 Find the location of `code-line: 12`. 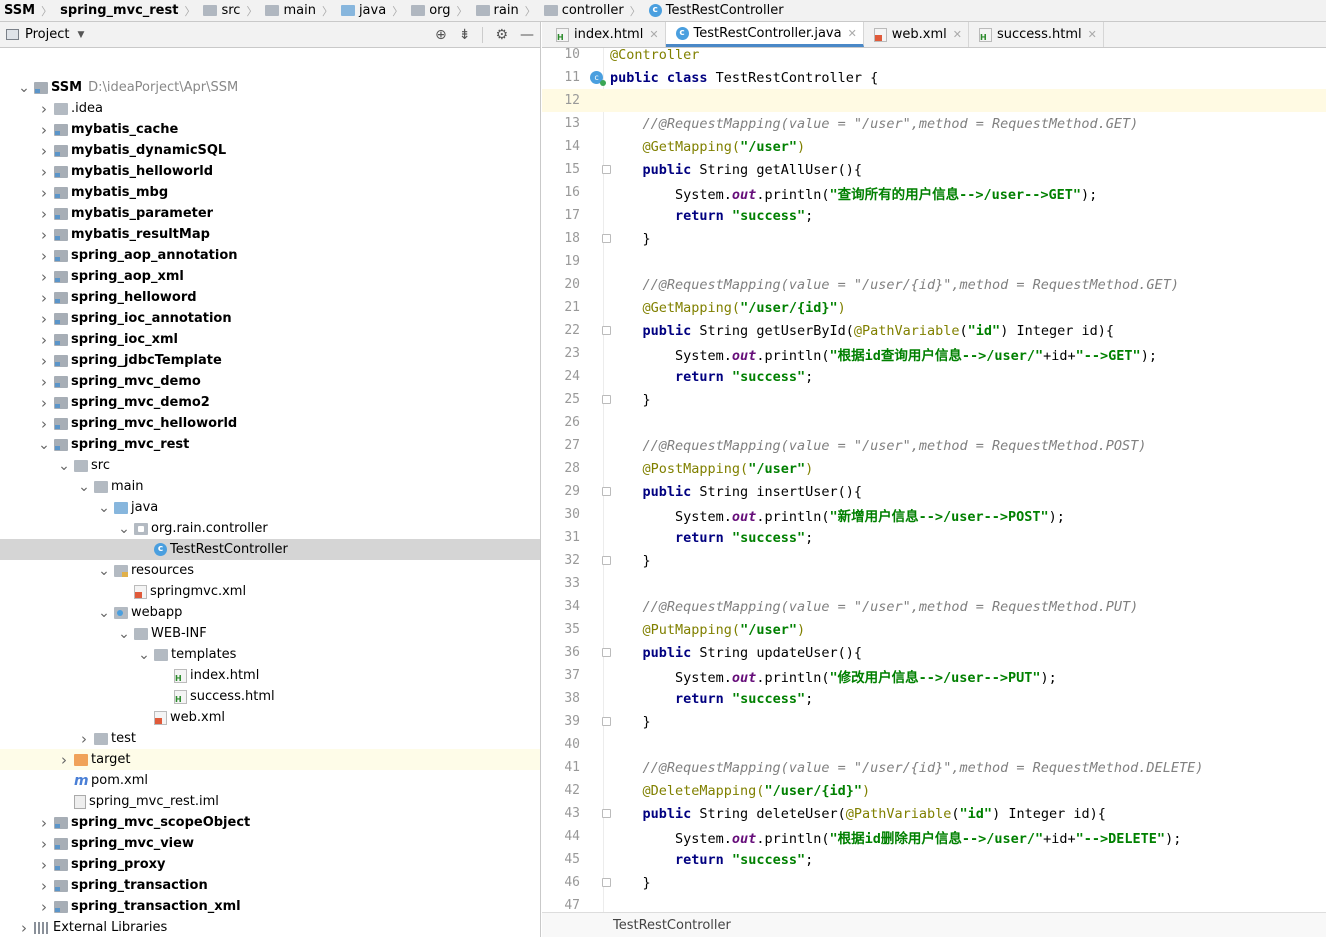

code-line: 12 is located at coordinates (934, 100).